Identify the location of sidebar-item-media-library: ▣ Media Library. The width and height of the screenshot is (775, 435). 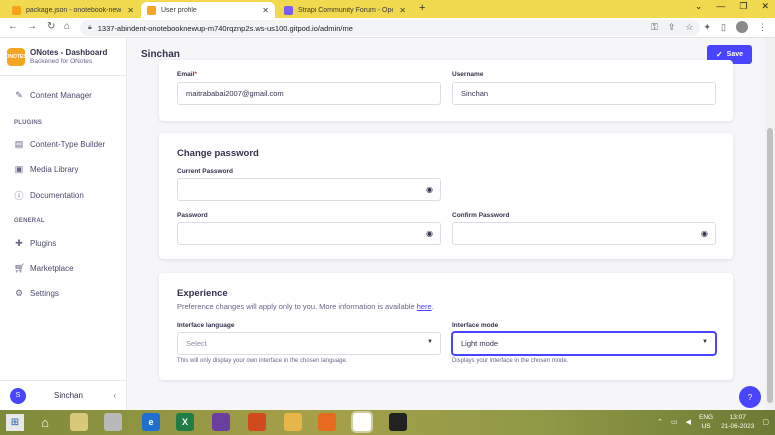
(46, 169).